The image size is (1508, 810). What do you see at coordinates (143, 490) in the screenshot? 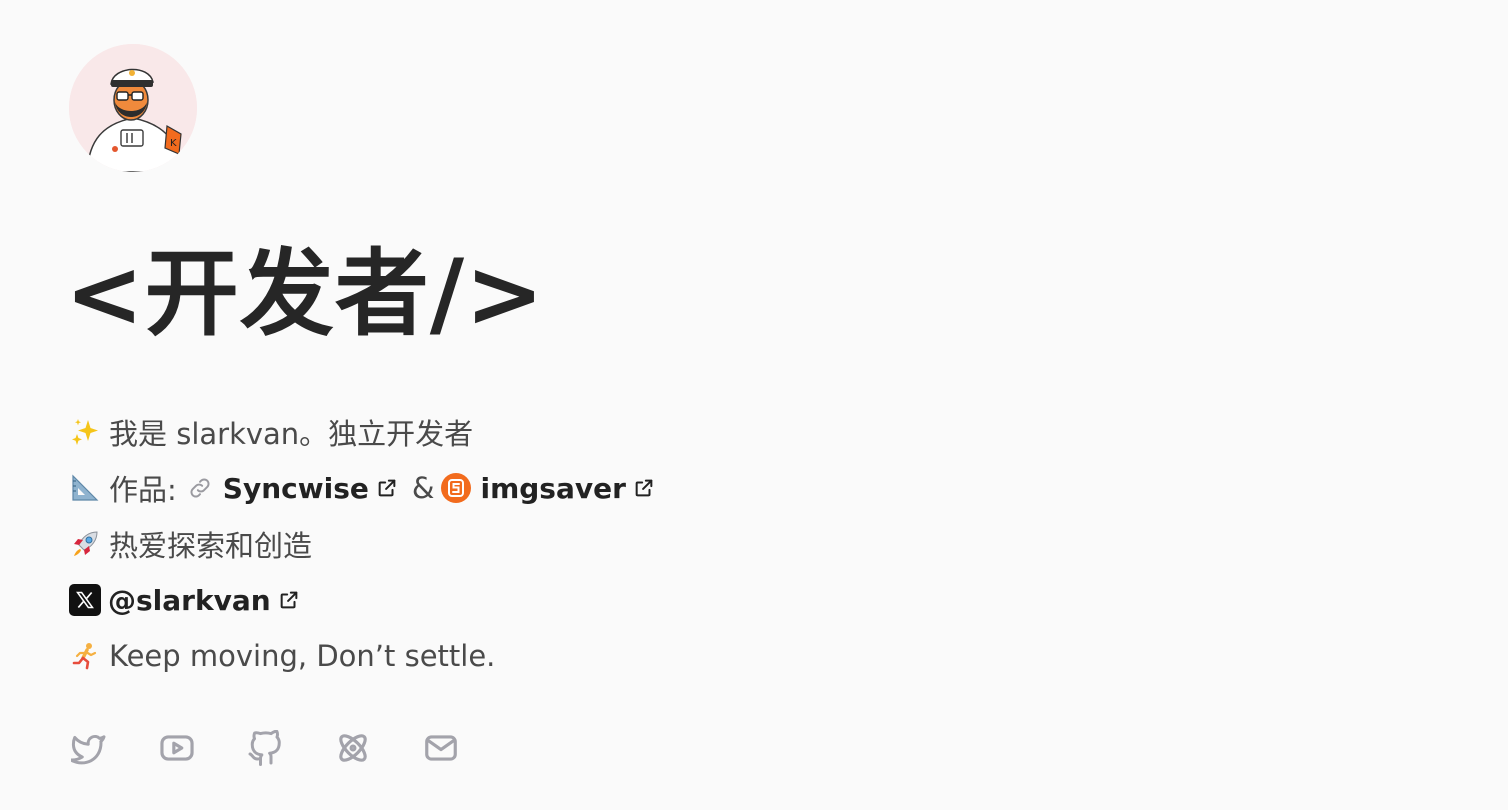
I see `works-label: 作品:` at bounding box center [143, 490].